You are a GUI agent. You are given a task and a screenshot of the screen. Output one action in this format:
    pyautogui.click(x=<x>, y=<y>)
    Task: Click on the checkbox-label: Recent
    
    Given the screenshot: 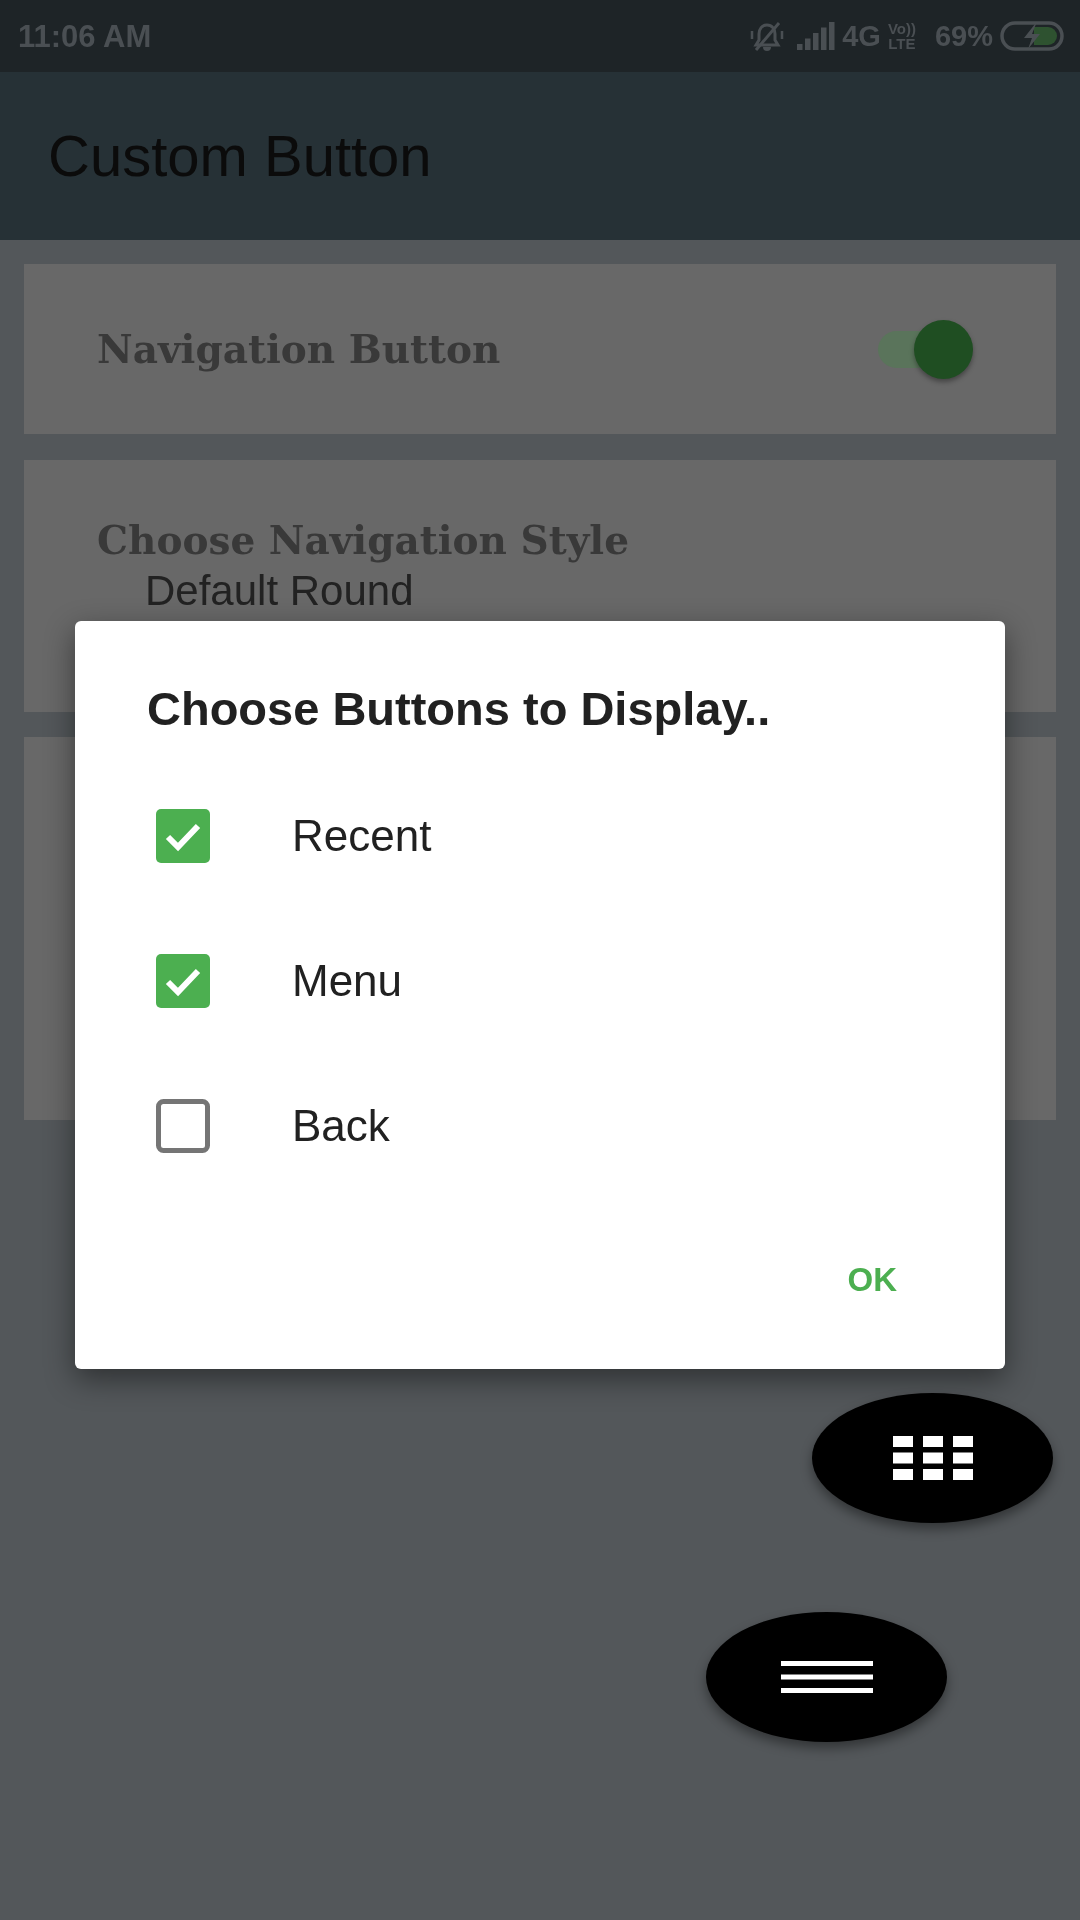 What is the action you would take?
    pyautogui.click(x=362, y=835)
    